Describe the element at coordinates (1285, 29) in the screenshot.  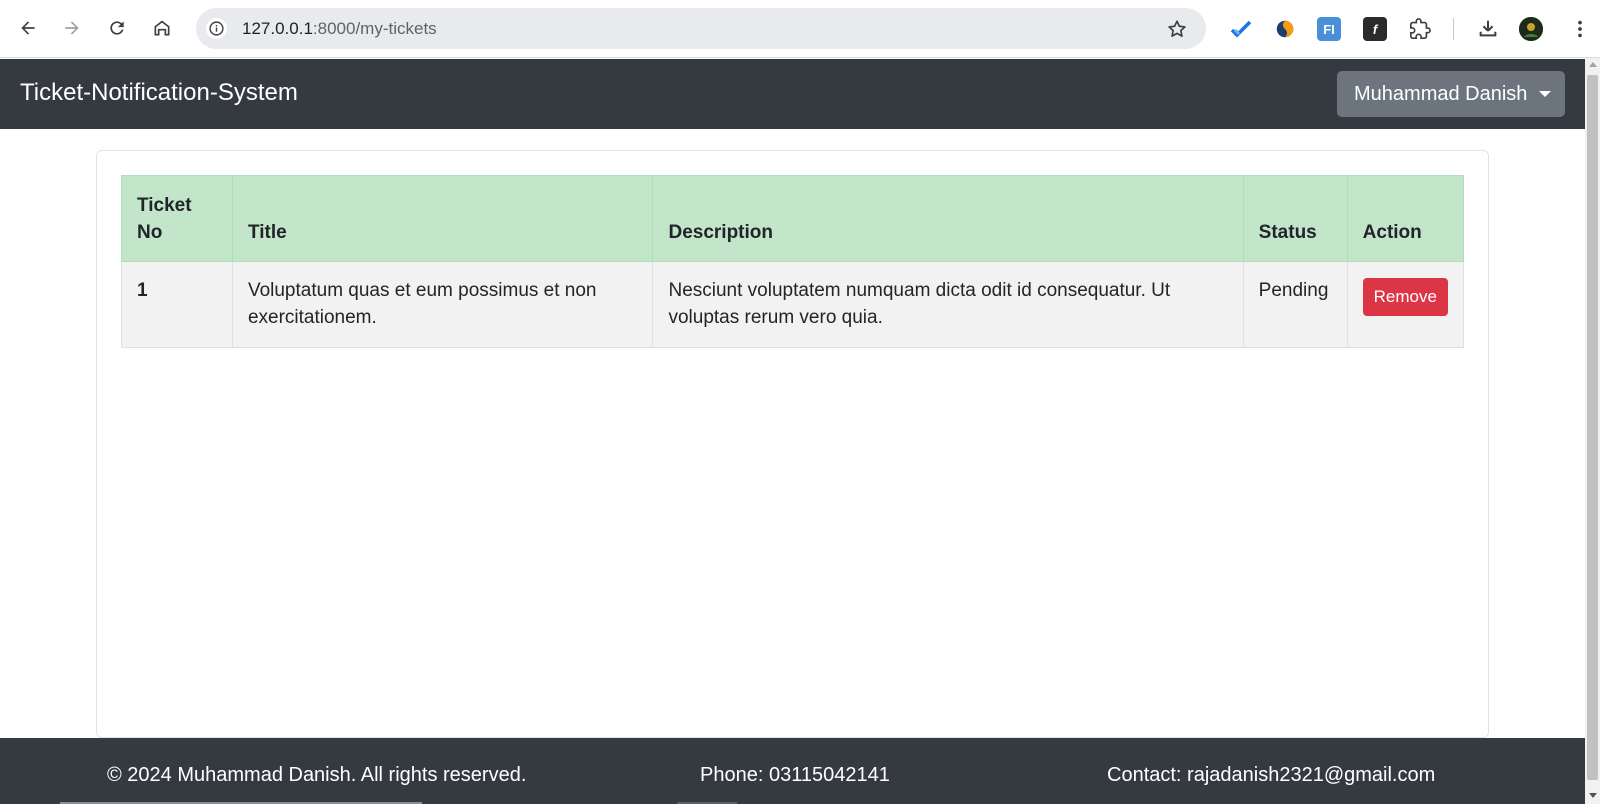
I see `extension-circle-icon` at that location.